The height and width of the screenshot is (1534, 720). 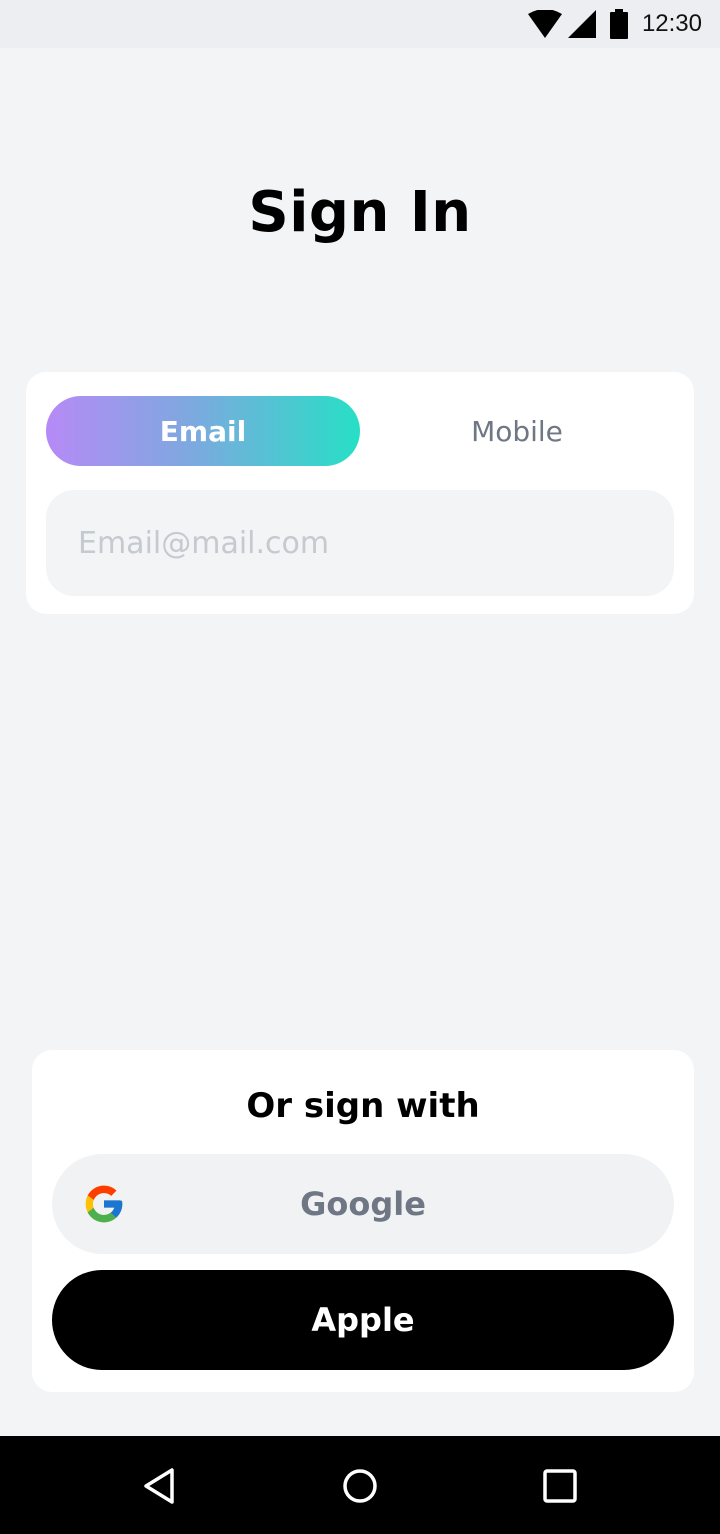 What do you see at coordinates (360, 543) in the screenshot?
I see `email-field` at bounding box center [360, 543].